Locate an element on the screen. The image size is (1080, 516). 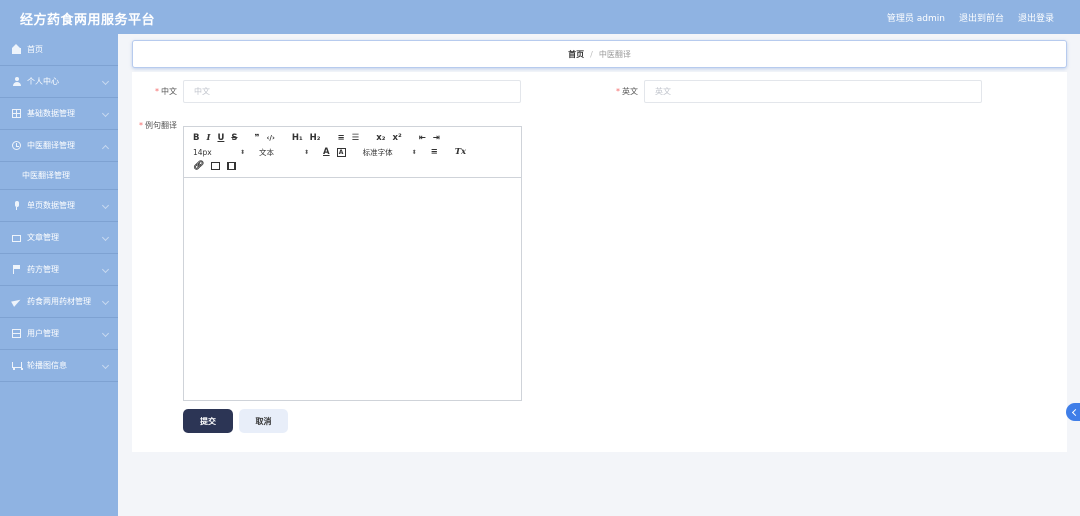
submenu-item-label: 中医翻译管理 is located at coordinates (46, 175).